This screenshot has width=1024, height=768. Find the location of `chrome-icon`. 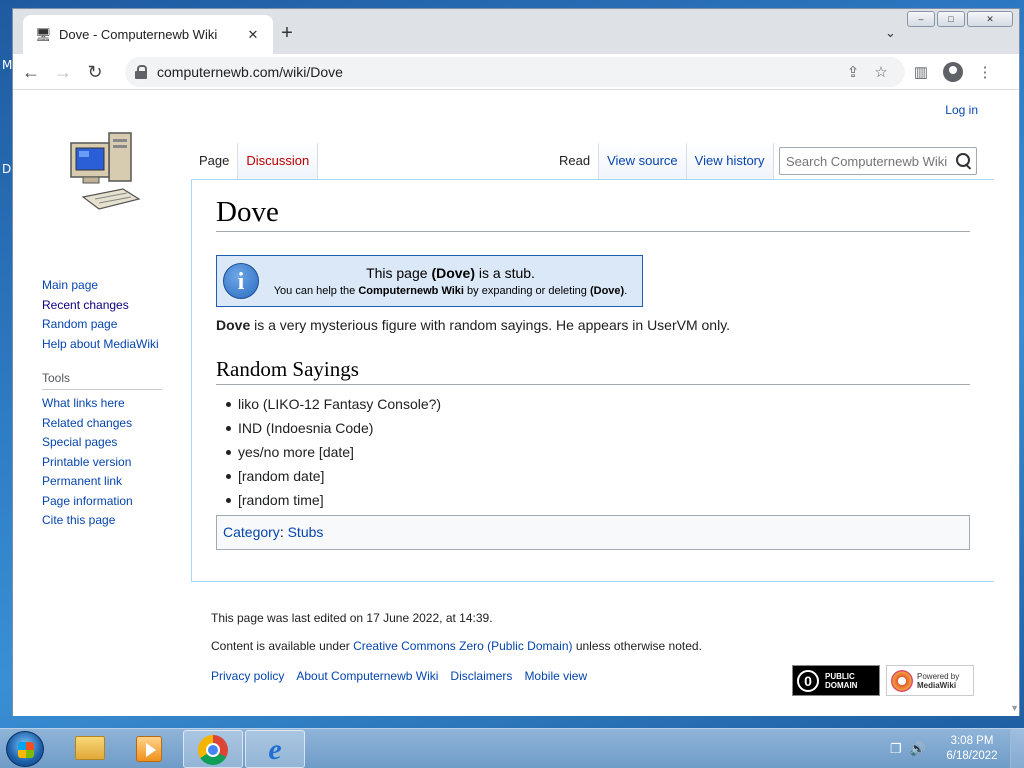

chrome-icon is located at coordinates (213, 750).